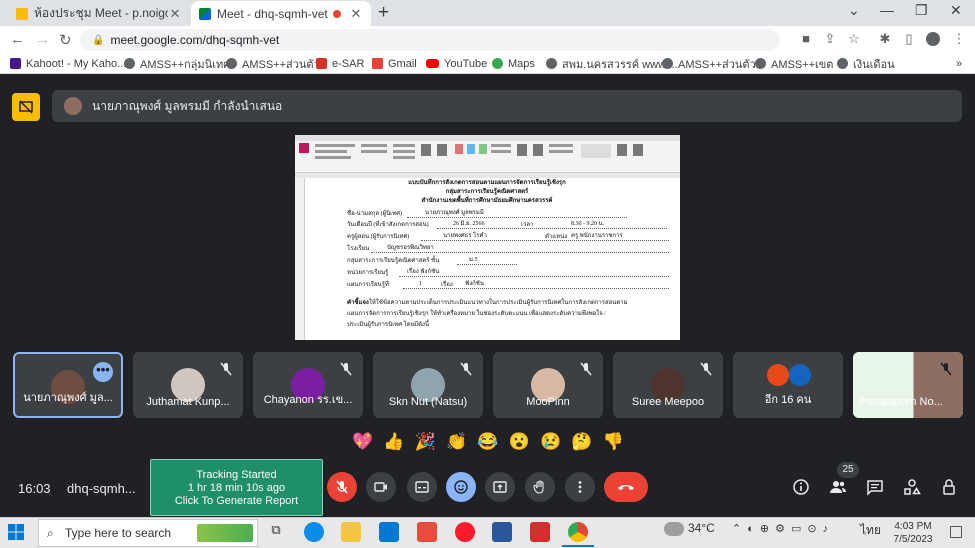  What do you see at coordinates (118, 533) in the screenshot?
I see `search-placeholder: Type here to search` at bounding box center [118, 533].